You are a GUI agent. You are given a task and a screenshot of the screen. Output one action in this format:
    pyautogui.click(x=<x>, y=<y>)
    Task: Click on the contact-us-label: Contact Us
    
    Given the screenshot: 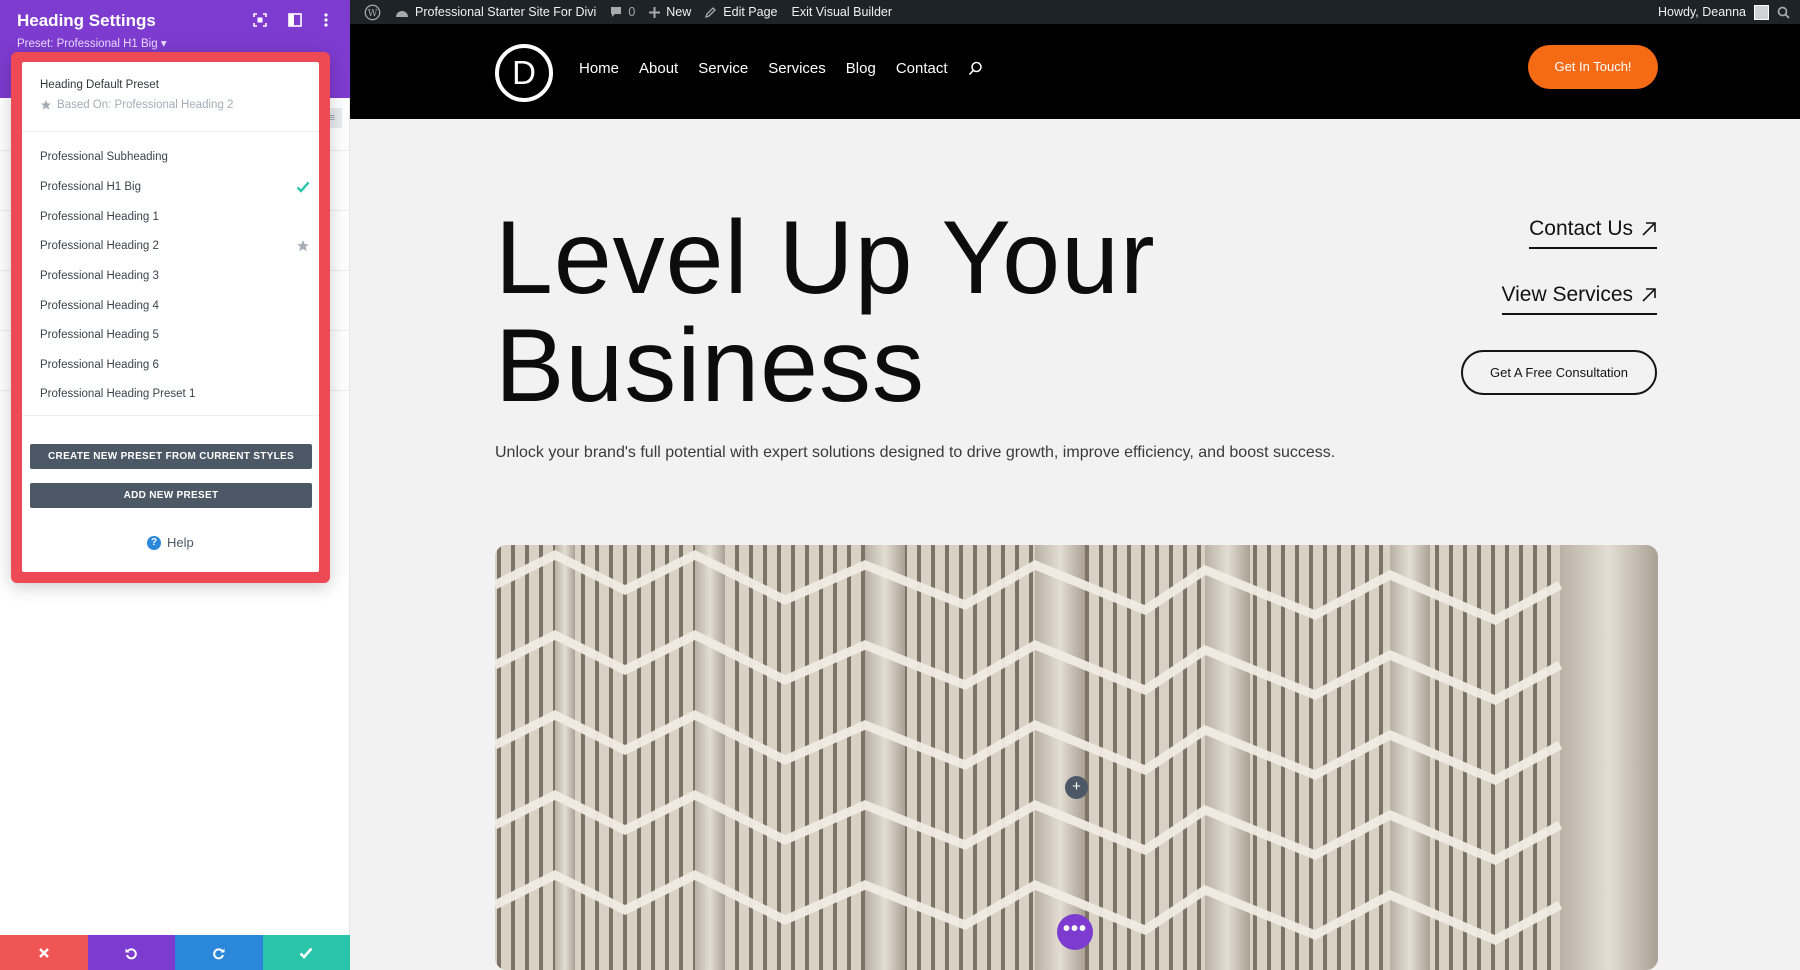 What is the action you would take?
    pyautogui.click(x=1581, y=228)
    